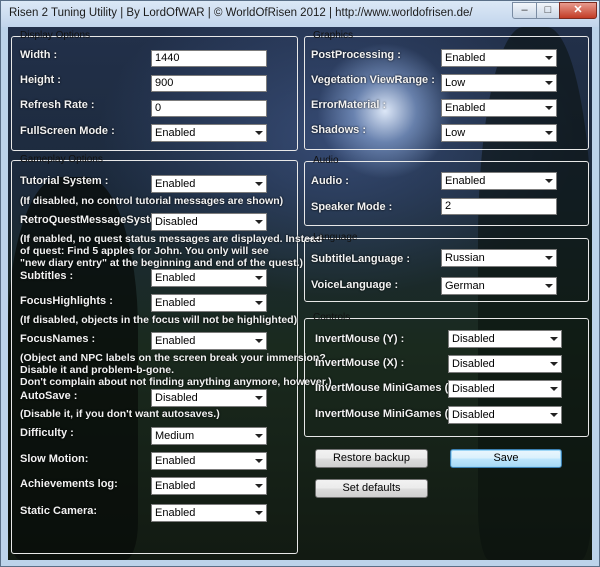 This screenshot has height=567, width=600. I want to click on maximize-button: □, so click(548, 10).